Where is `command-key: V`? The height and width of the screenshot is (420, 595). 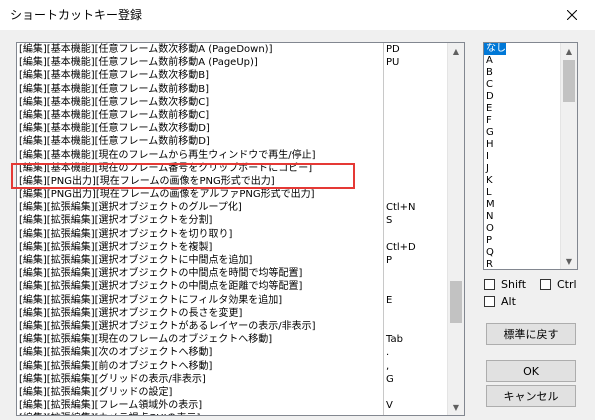 command-key: V is located at coordinates (389, 406).